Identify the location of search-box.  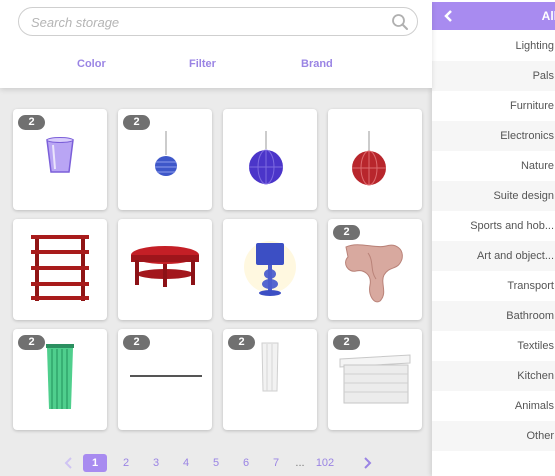
(218, 21).